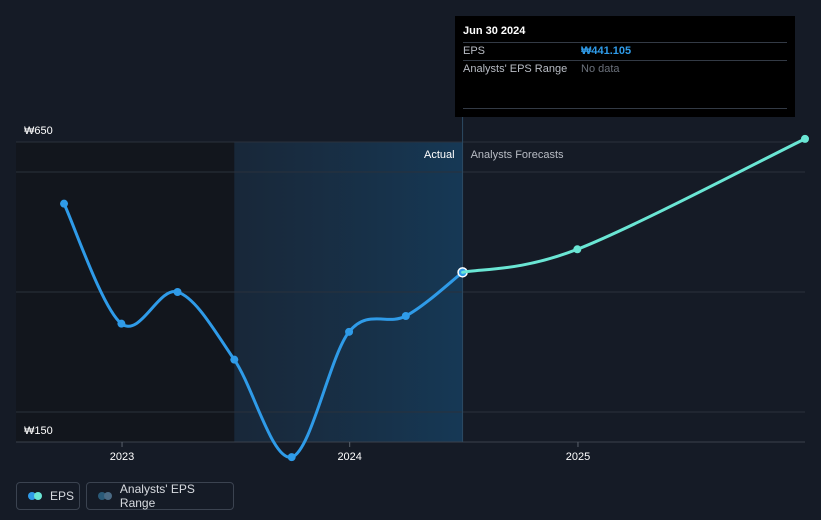  I want to click on tooltip-eps-value: ₩441.105, so click(606, 51).